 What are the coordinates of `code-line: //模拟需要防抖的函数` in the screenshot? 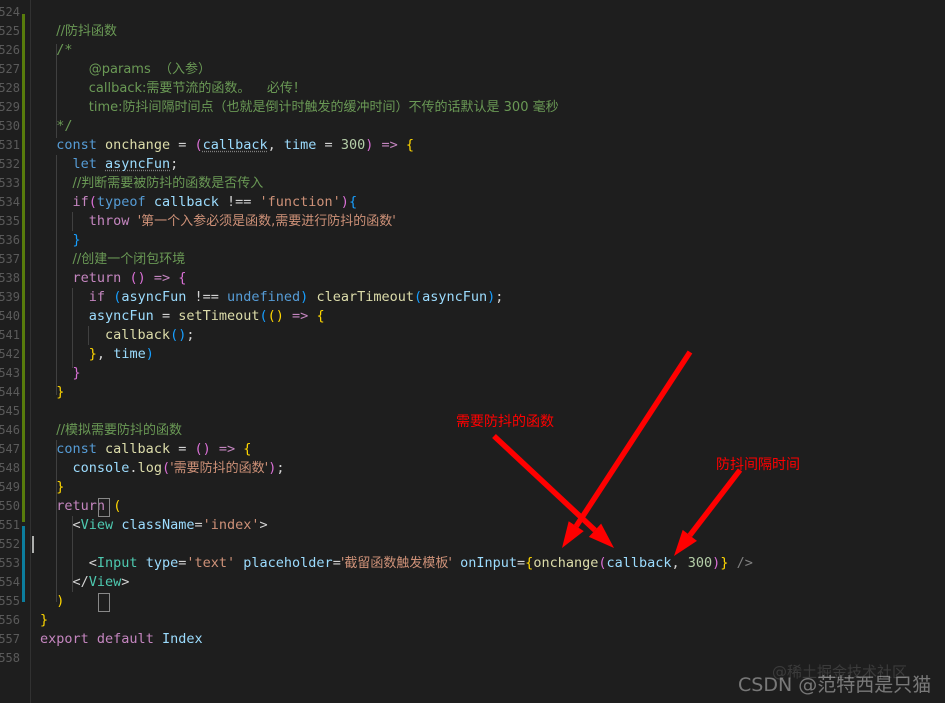 It's located at (111, 430).